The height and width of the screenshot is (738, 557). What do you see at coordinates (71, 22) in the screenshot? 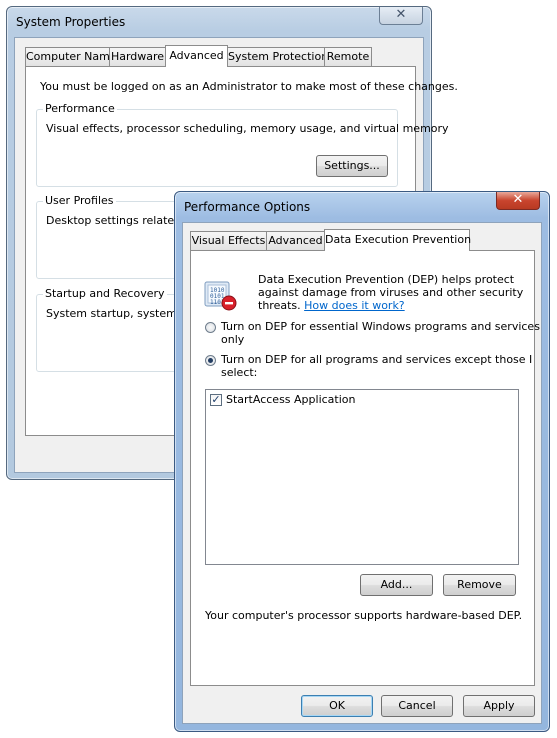
I see `system-properties-title: System Properties` at bounding box center [71, 22].